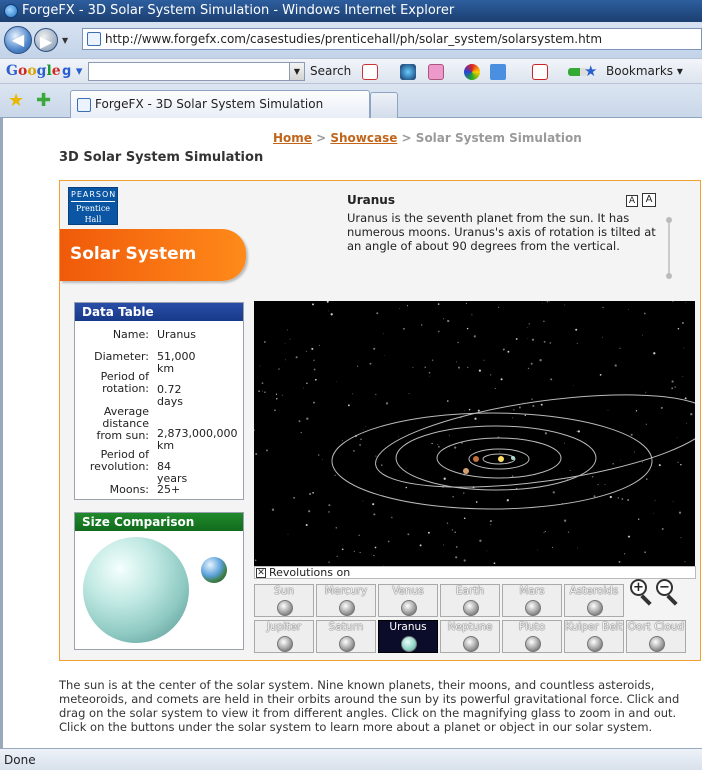 This screenshot has height=770, width=702. I want to click on revolutions-checkbox: ✕, so click(261, 573).